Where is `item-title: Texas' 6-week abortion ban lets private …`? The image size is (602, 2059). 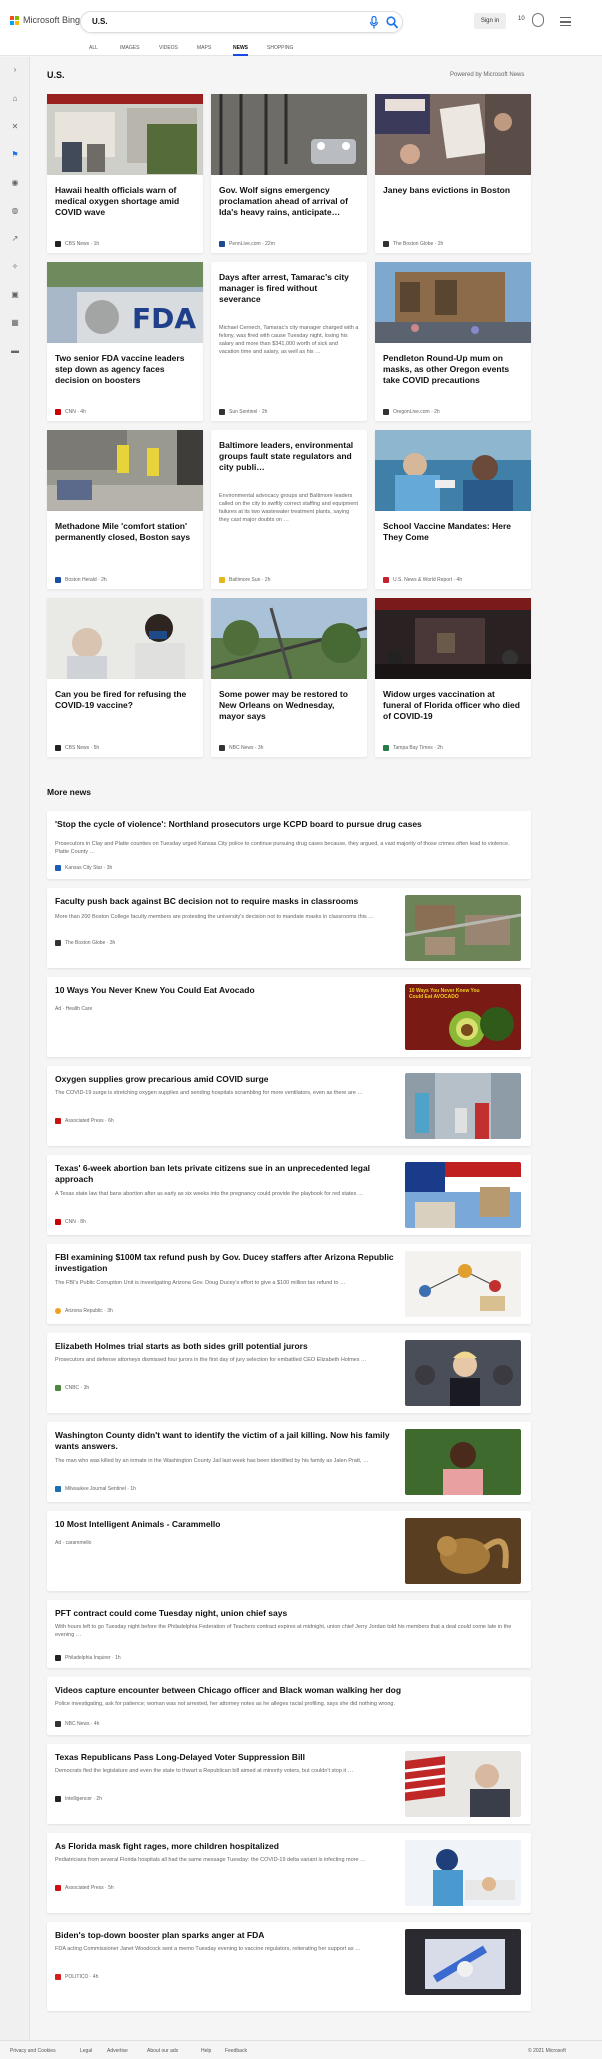 item-title: Texas' 6-week abortion ban lets private … is located at coordinates (225, 1174).